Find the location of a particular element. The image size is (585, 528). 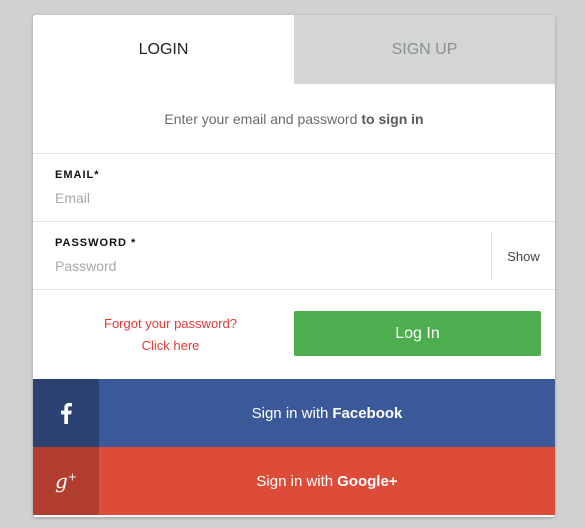

forgot-password-click-here-link: Click here is located at coordinates (171, 346).